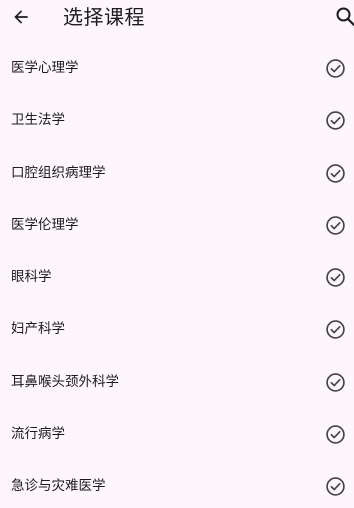 This screenshot has width=354, height=508. I want to click on course-item: 眼科学, so click(177, 278).